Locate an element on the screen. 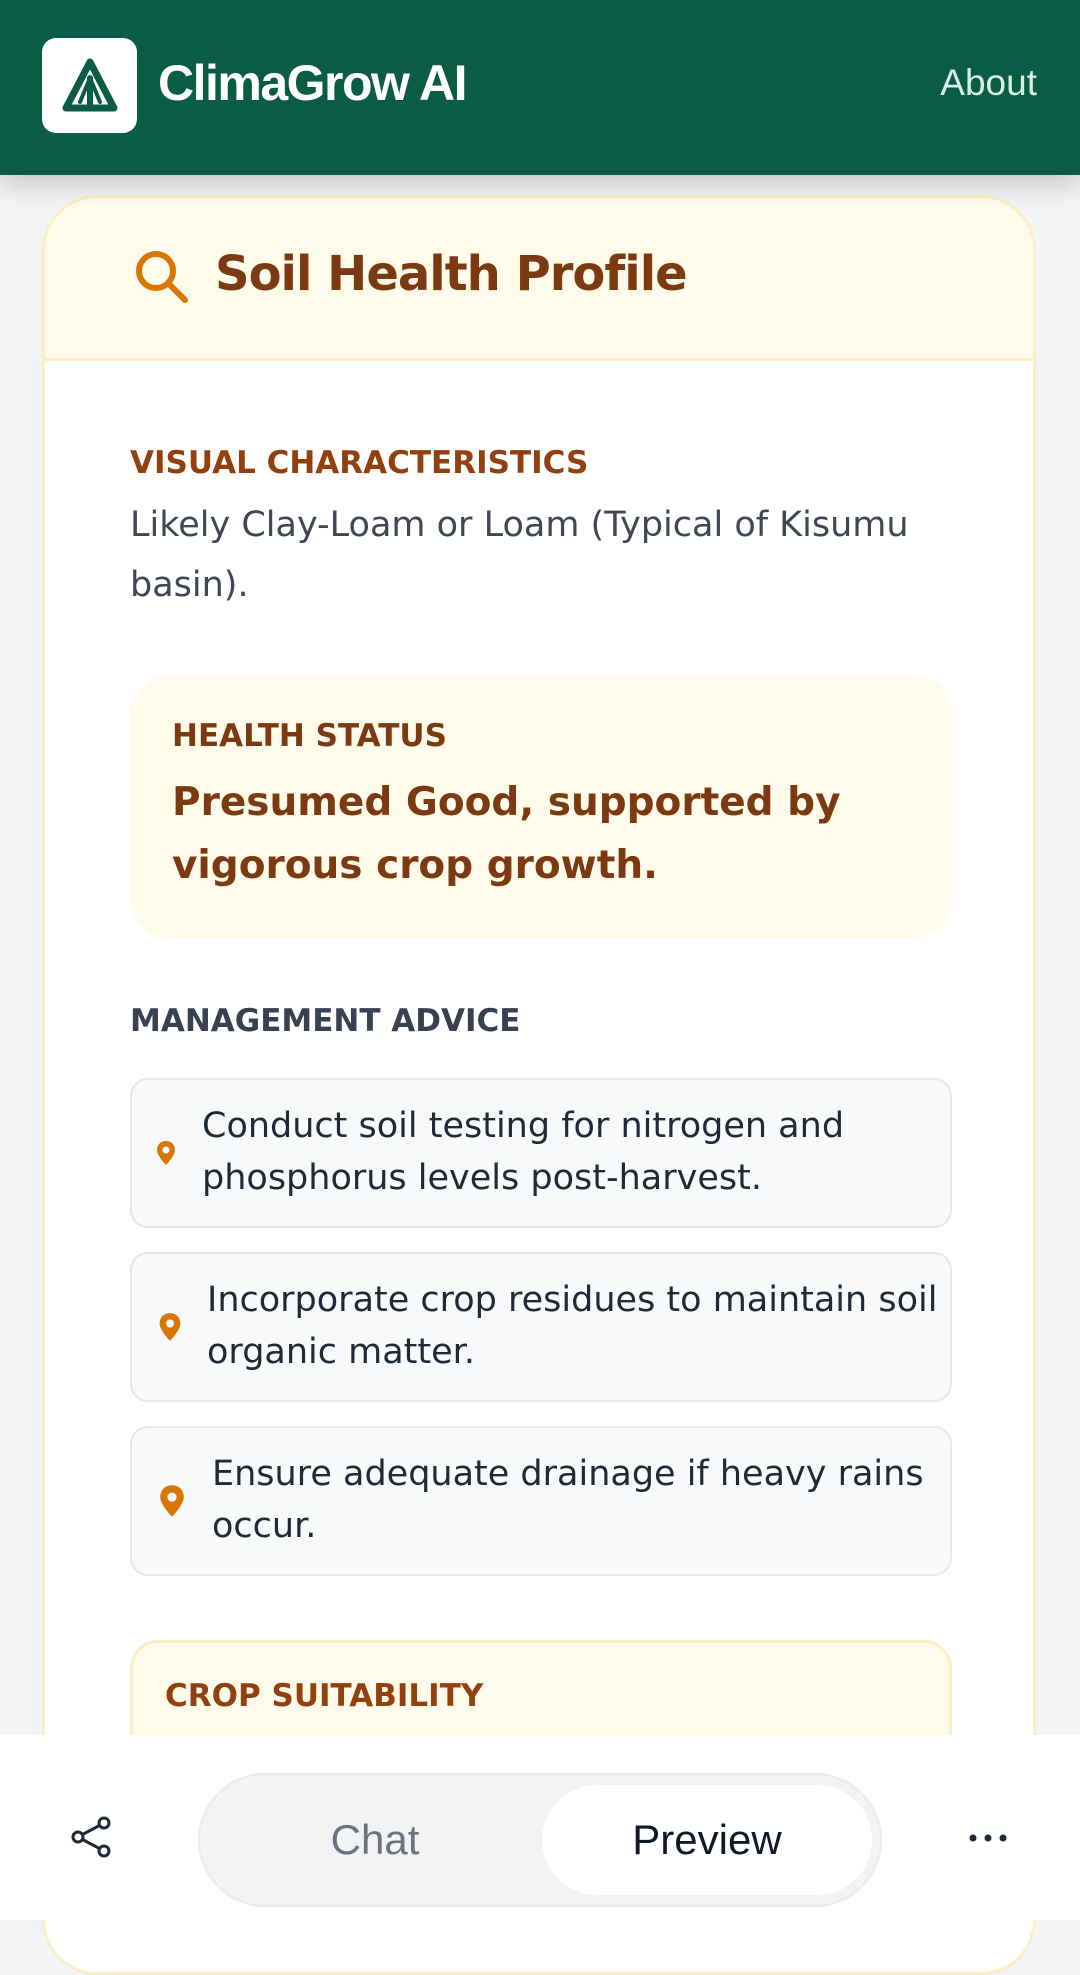 This screenshot has height=1975, width=1080. health-status-value-line1: Presumed Good, supported by is located at coordinates (506, 802).